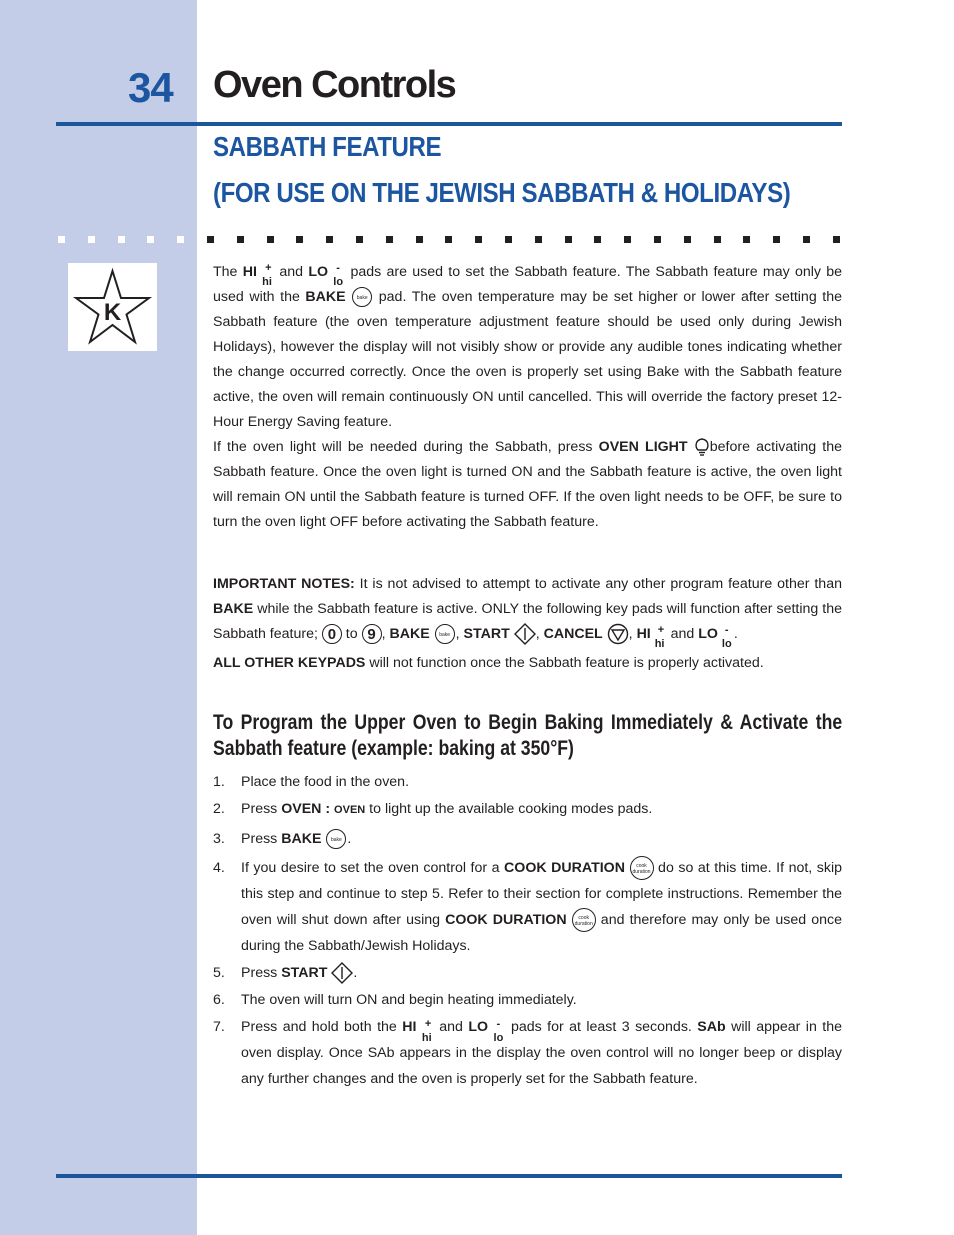 The width and height of the screenshot is (954, 1235). Describe the element at coordinates (449, 124) in the screenshot. I see `header-rule` at that location.